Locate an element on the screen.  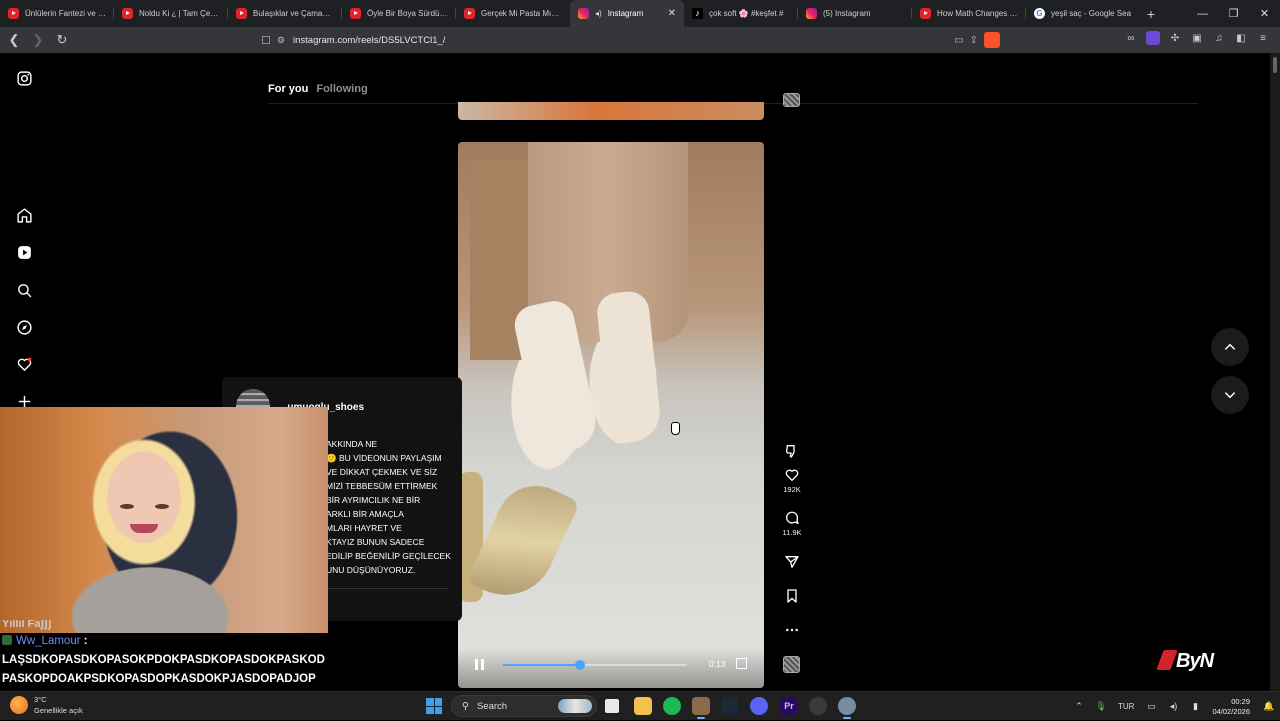
tab-title: How Math Changes Th is located at coordinates (977, 13).